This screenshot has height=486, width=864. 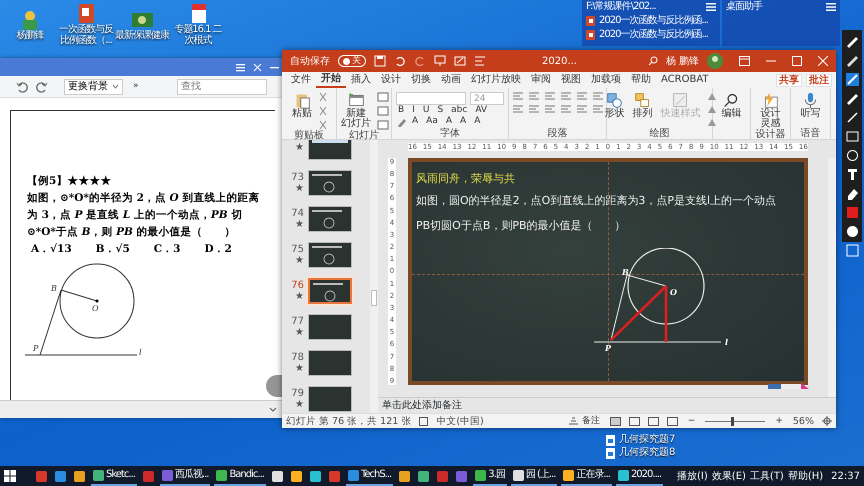 I want to click on menu-tab: 幻灯片放映, so click(x=496, y=80).